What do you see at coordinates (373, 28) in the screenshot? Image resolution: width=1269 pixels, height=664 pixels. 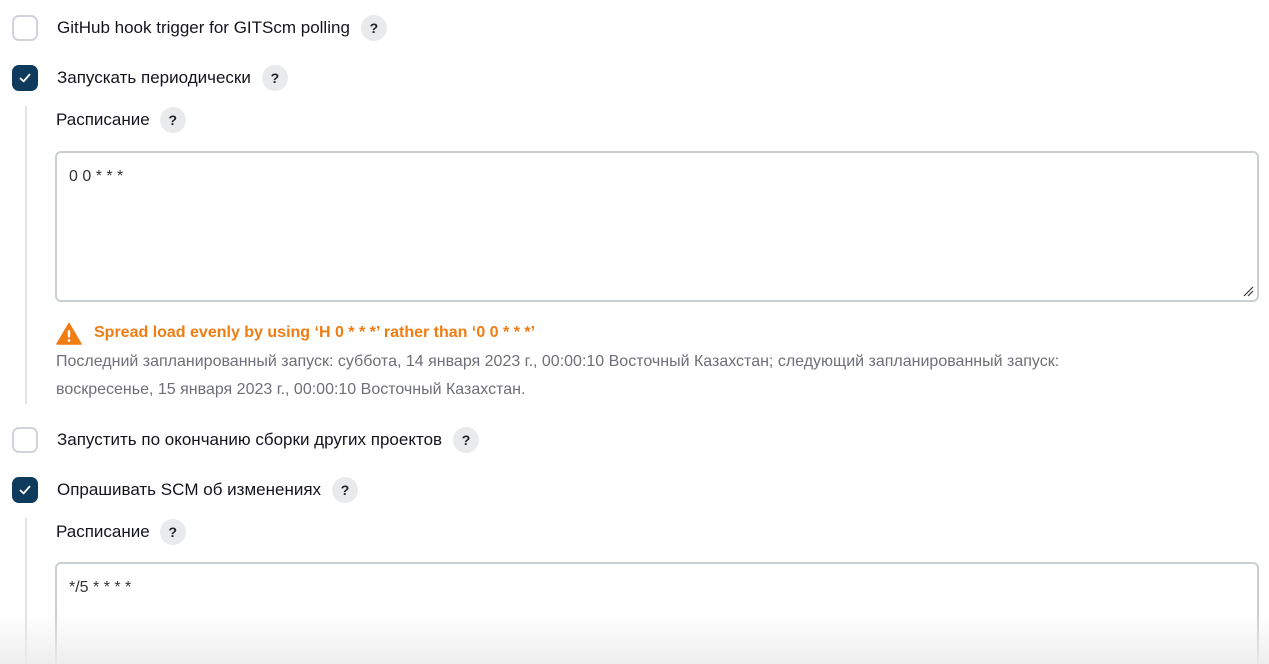 I see `github-hook-help-icon: ?` at bounding box center [373, 28].